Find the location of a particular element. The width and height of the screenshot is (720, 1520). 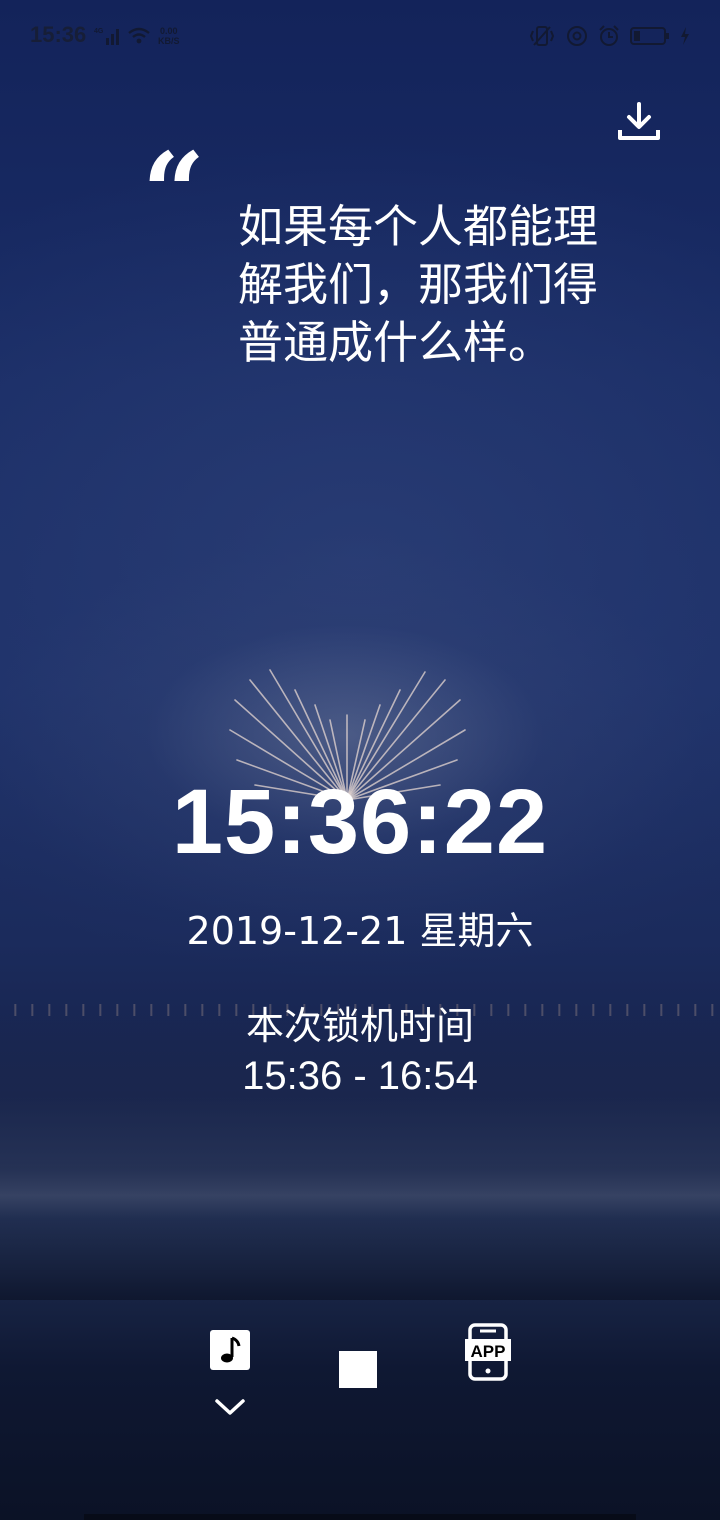

lock-session-range: 15:36 - 16:54 is located at coordinates (360, 1076).